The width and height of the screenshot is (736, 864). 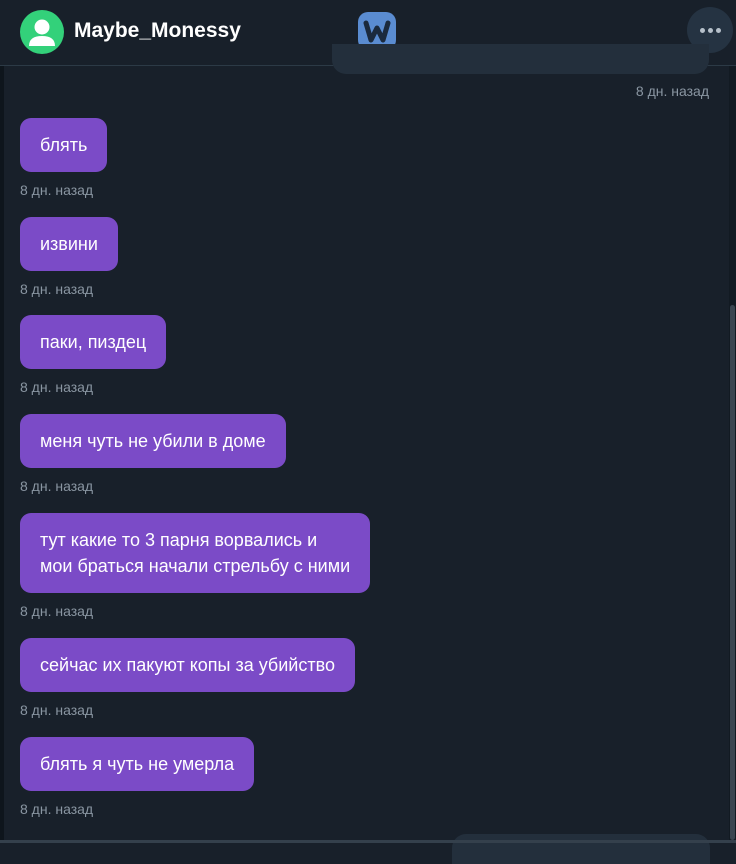 What do you see at coordinates (187, 665) in the screenshot?
I see `incoming-message-bubble: сейчас их пакуют копы за убийство` at bounding box center [187, 665].